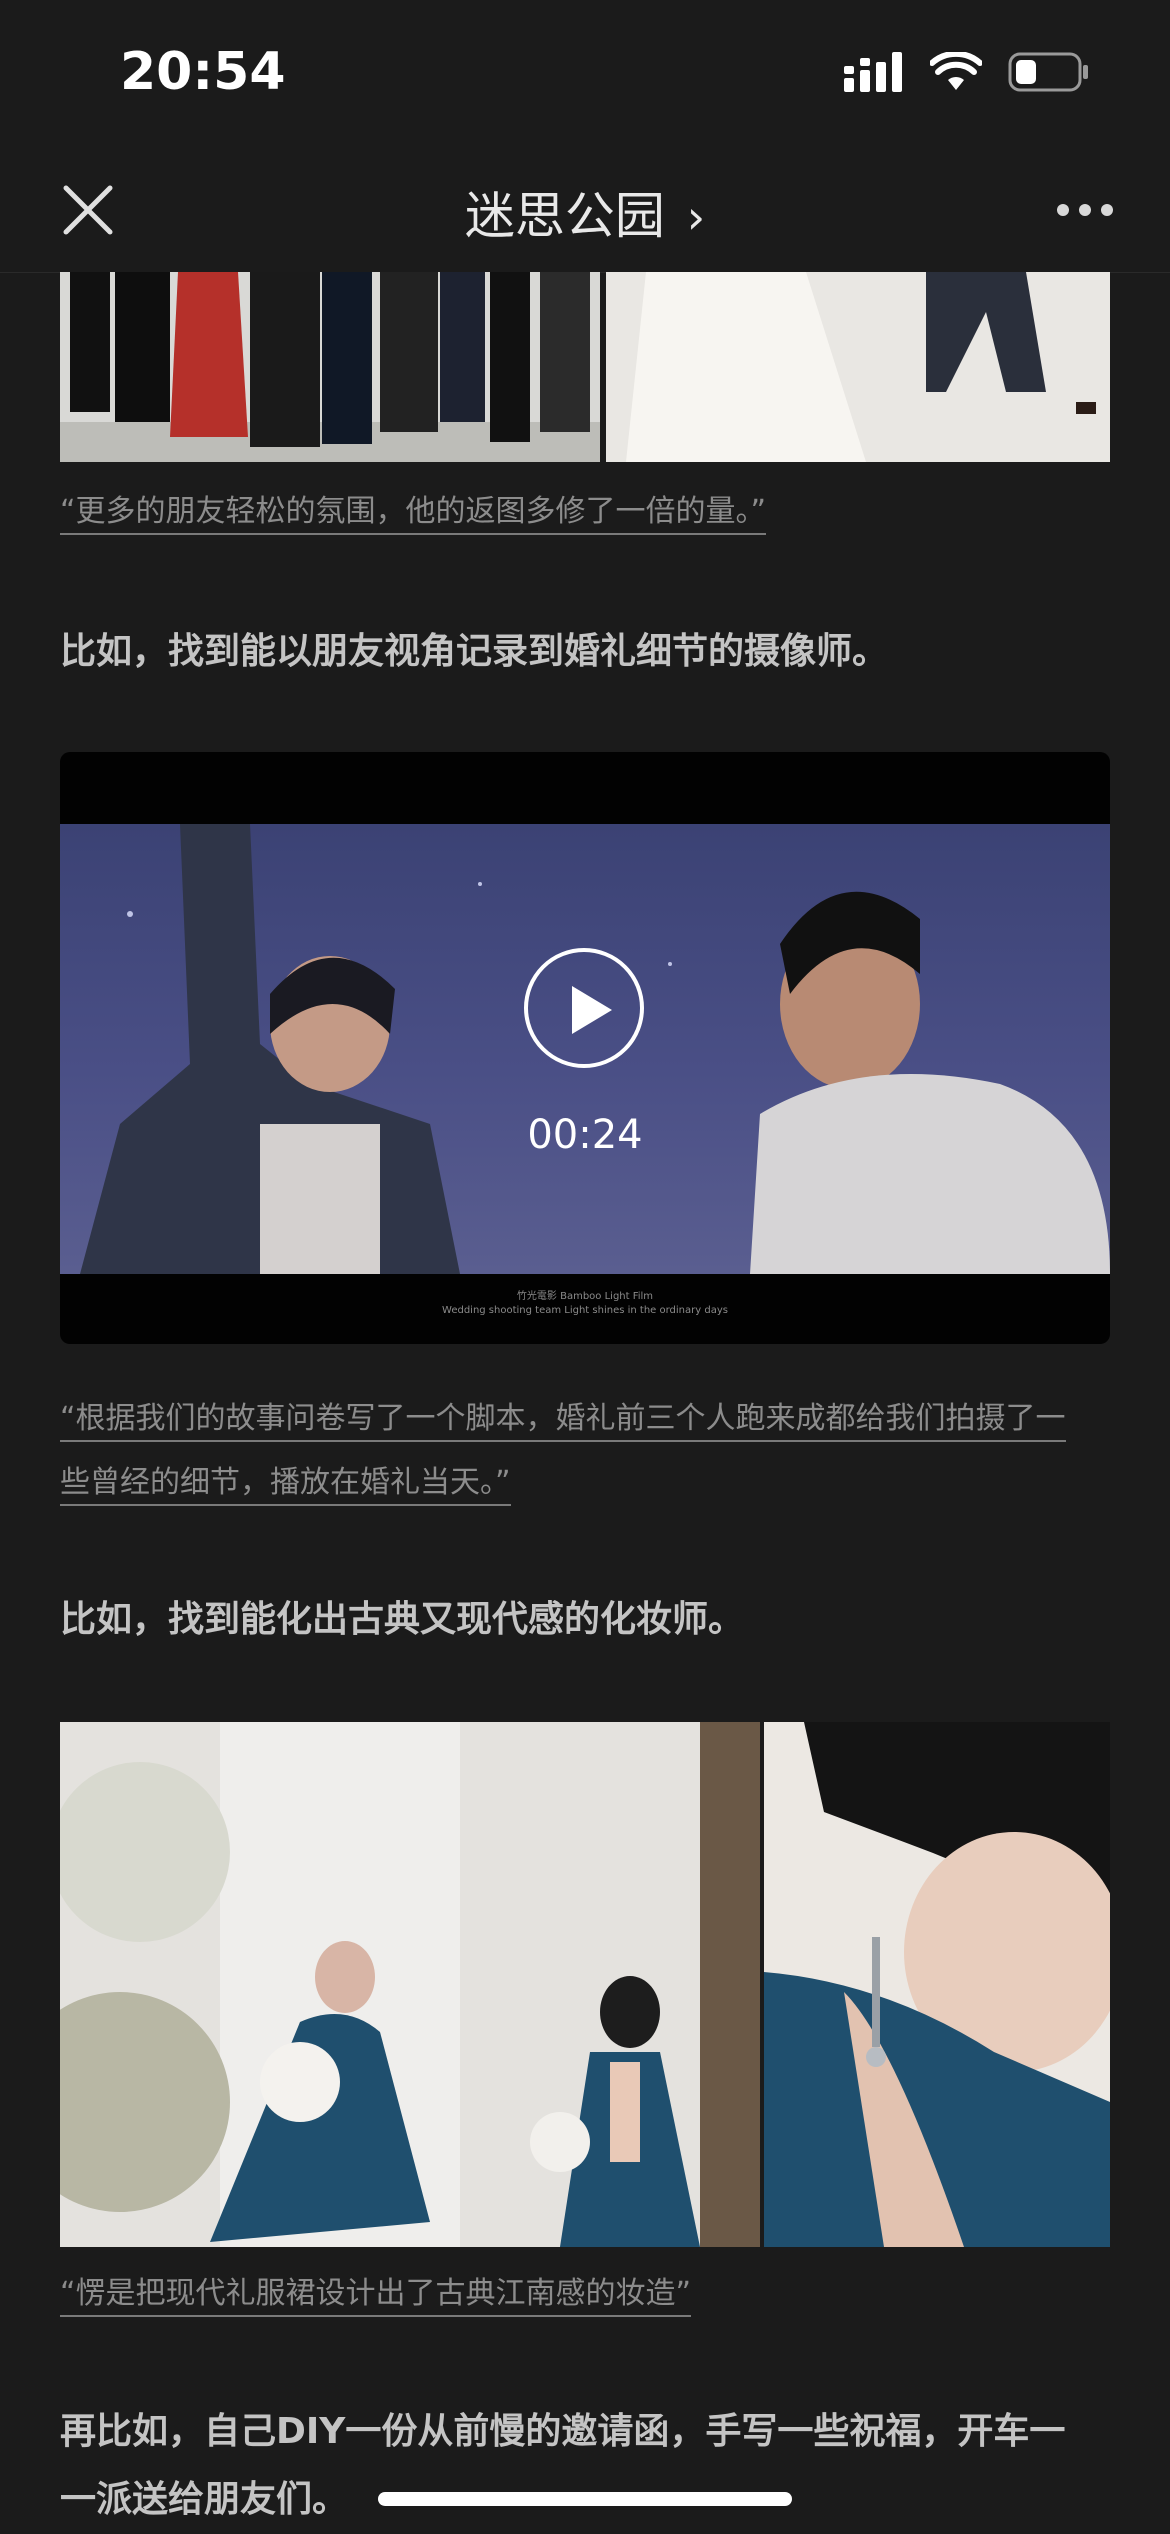 This screenshot has height=2534, width=1170. What do you see at coordinates (1048, 72) in the screenshot?
I see `battery-icon` at bounding box center [1048, 72].